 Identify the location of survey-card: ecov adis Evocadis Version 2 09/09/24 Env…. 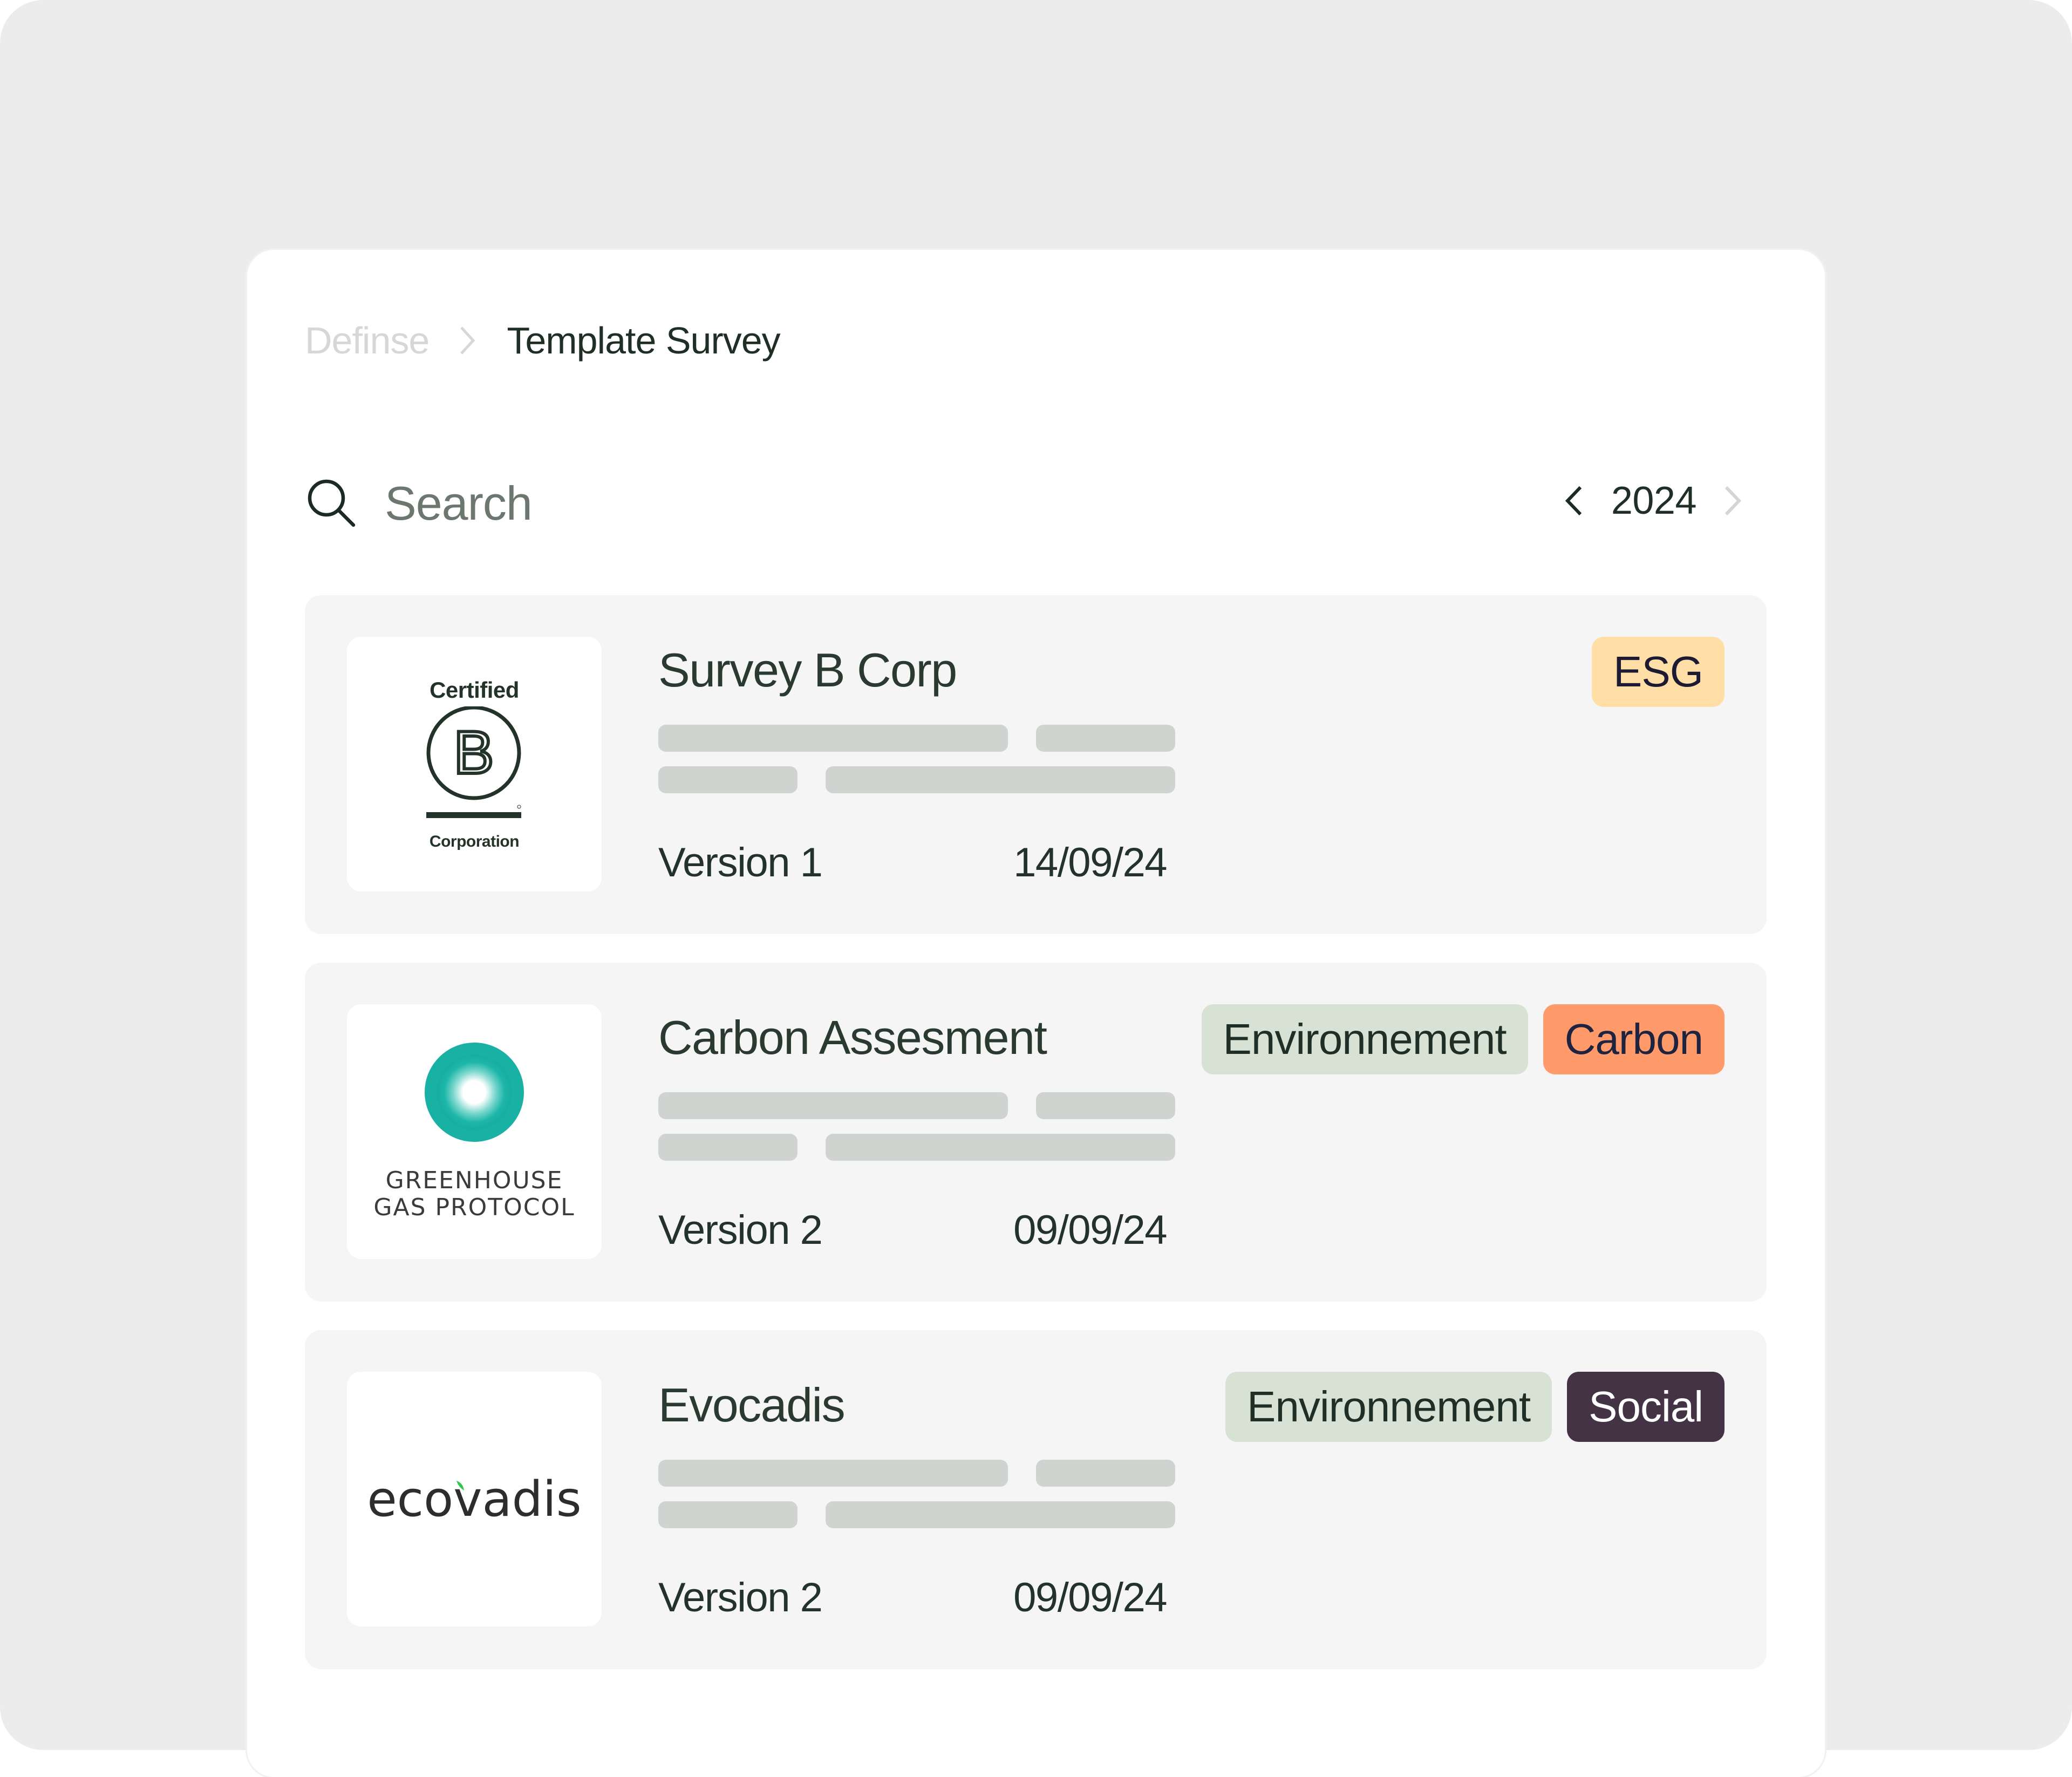
(1036, 1500).